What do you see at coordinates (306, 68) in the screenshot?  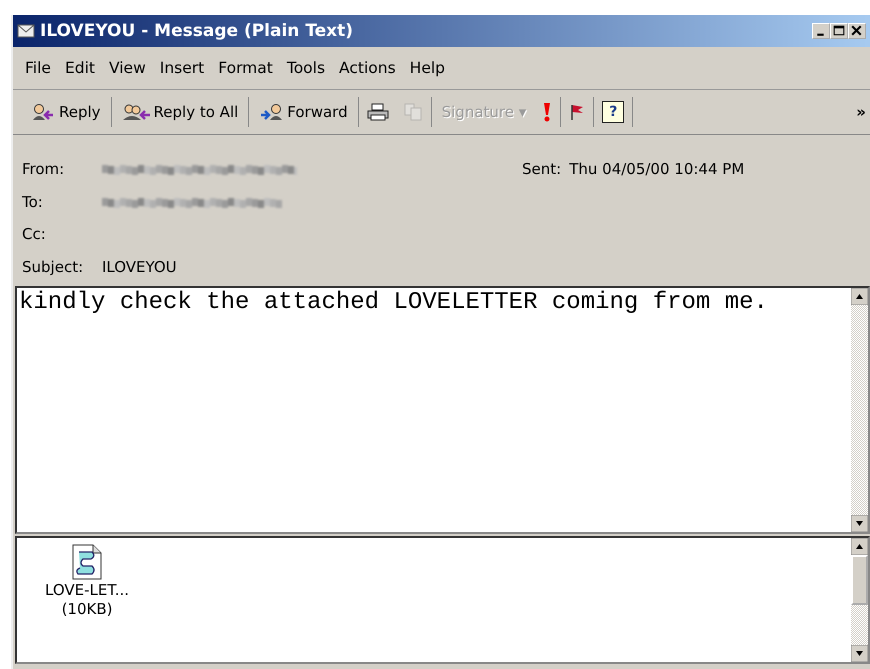 I see `menu-item: Tools` at bounding box center [306, 68].